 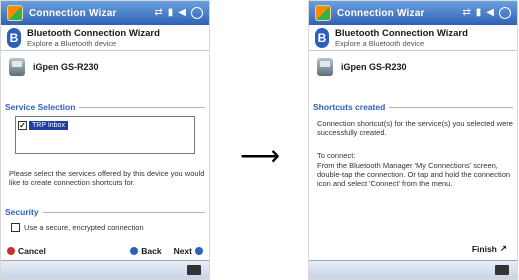 I want to click on cancel-icon, so click(x=11, y=251).